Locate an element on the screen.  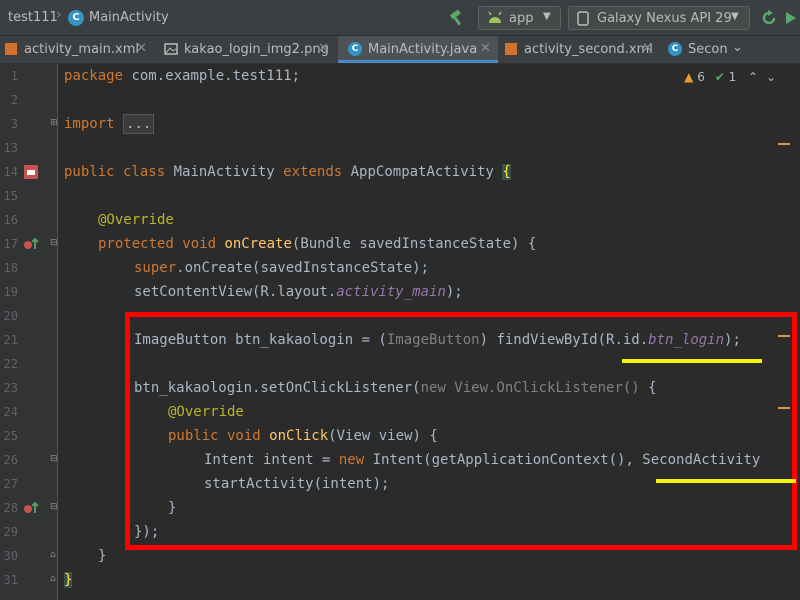
line-number: 17 is located at coordinates (10, 244).